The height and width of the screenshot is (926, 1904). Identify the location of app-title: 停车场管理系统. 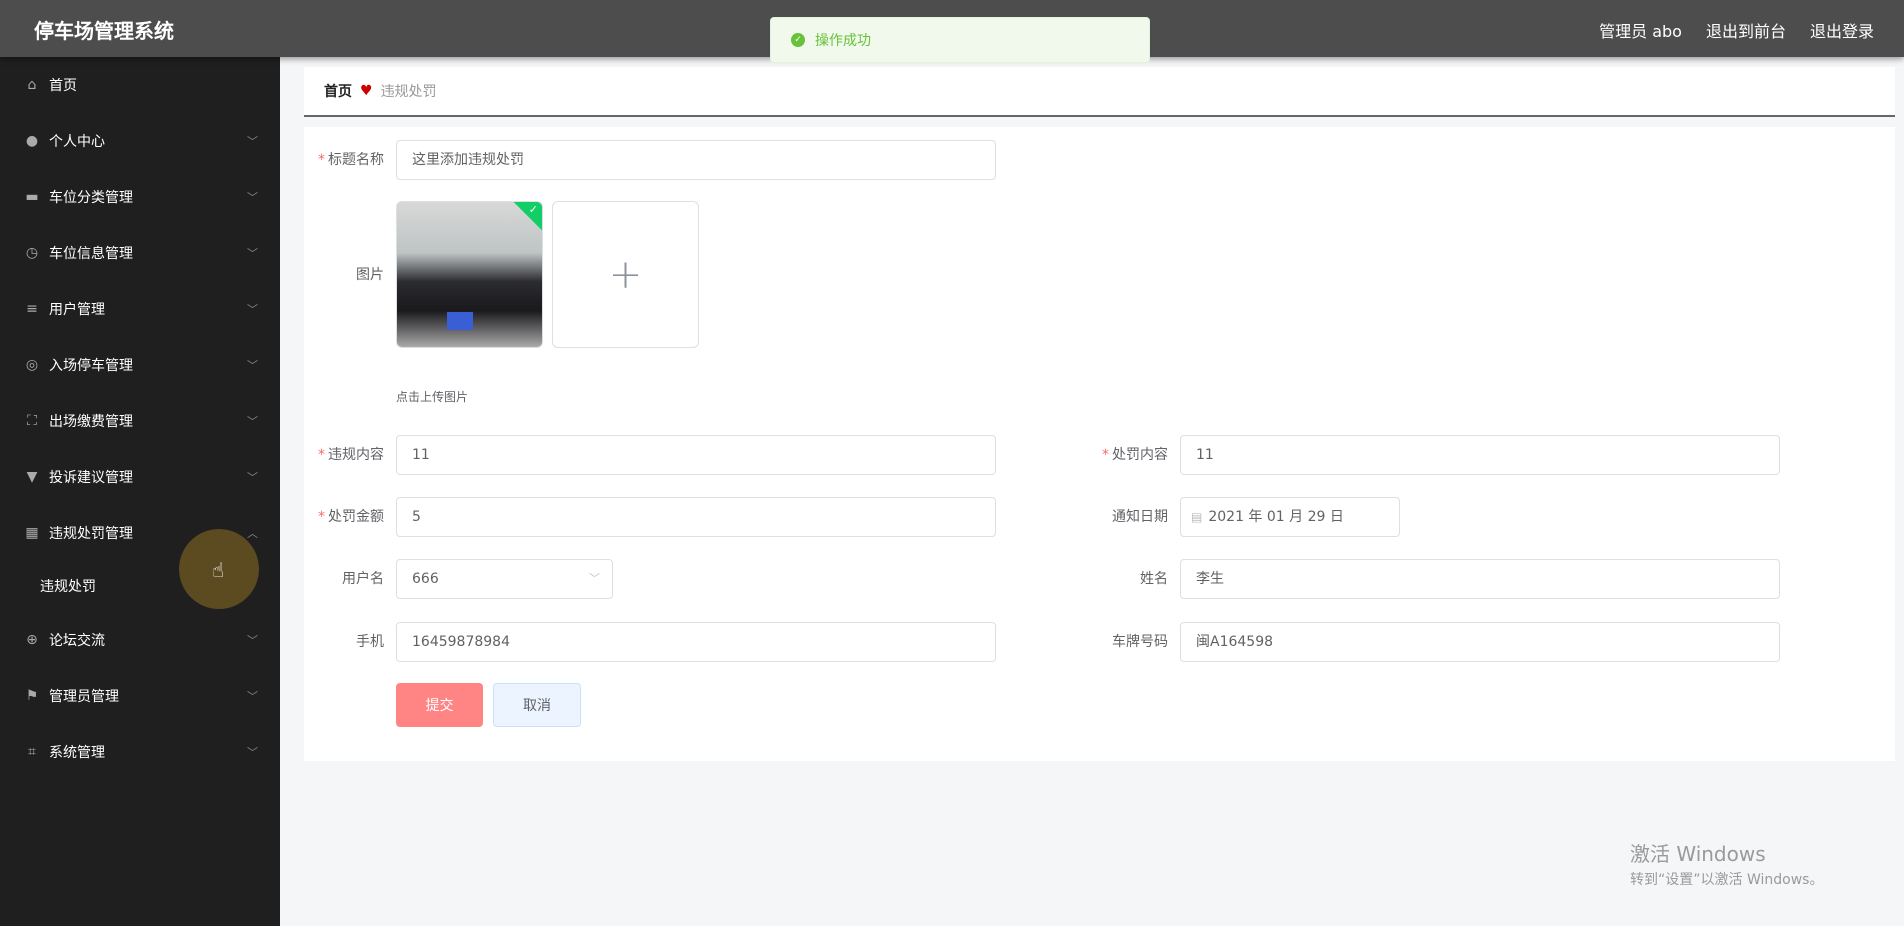
(104, 31).